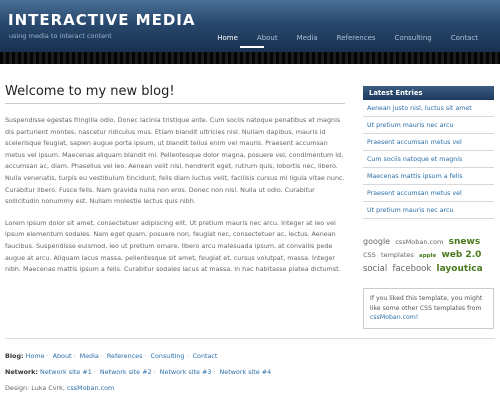 This screenshot has height=414, width=500. I want to click on tag-link: cssMoban.com, so click(419, 242).